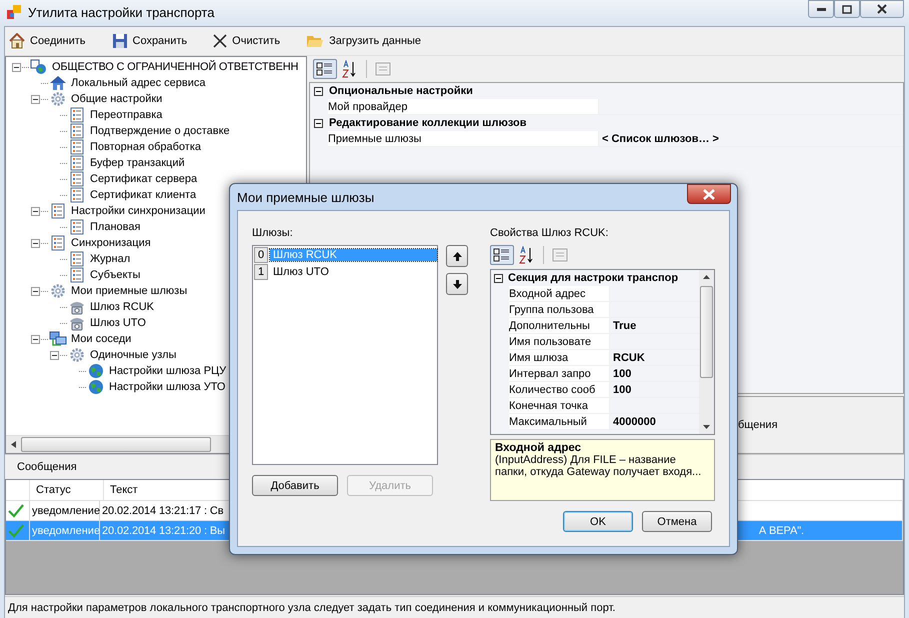  I want to click on tree-item: Настройки шлюза РЦУ, so click(168, 371).